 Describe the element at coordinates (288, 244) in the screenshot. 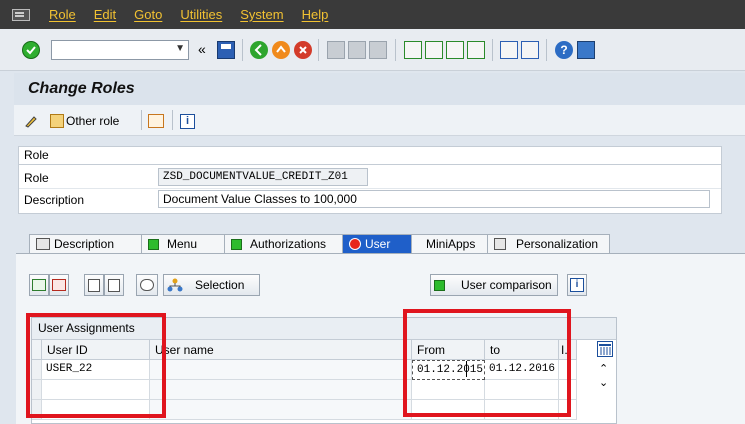

I see `tab-authorizations-label: Authorizations` at that location.